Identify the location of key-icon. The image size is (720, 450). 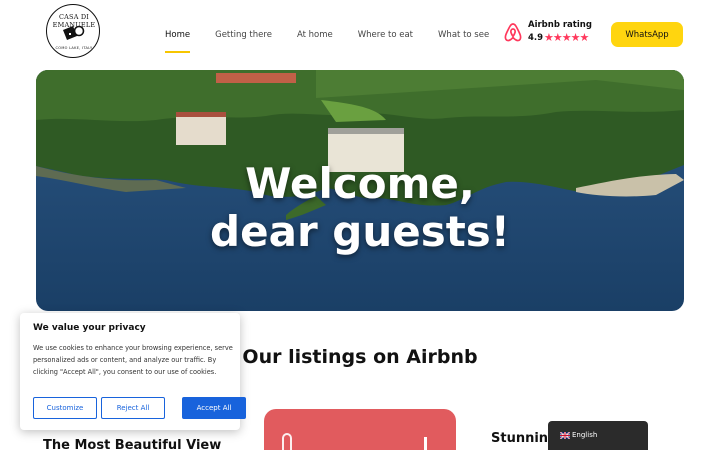
(74, 32).